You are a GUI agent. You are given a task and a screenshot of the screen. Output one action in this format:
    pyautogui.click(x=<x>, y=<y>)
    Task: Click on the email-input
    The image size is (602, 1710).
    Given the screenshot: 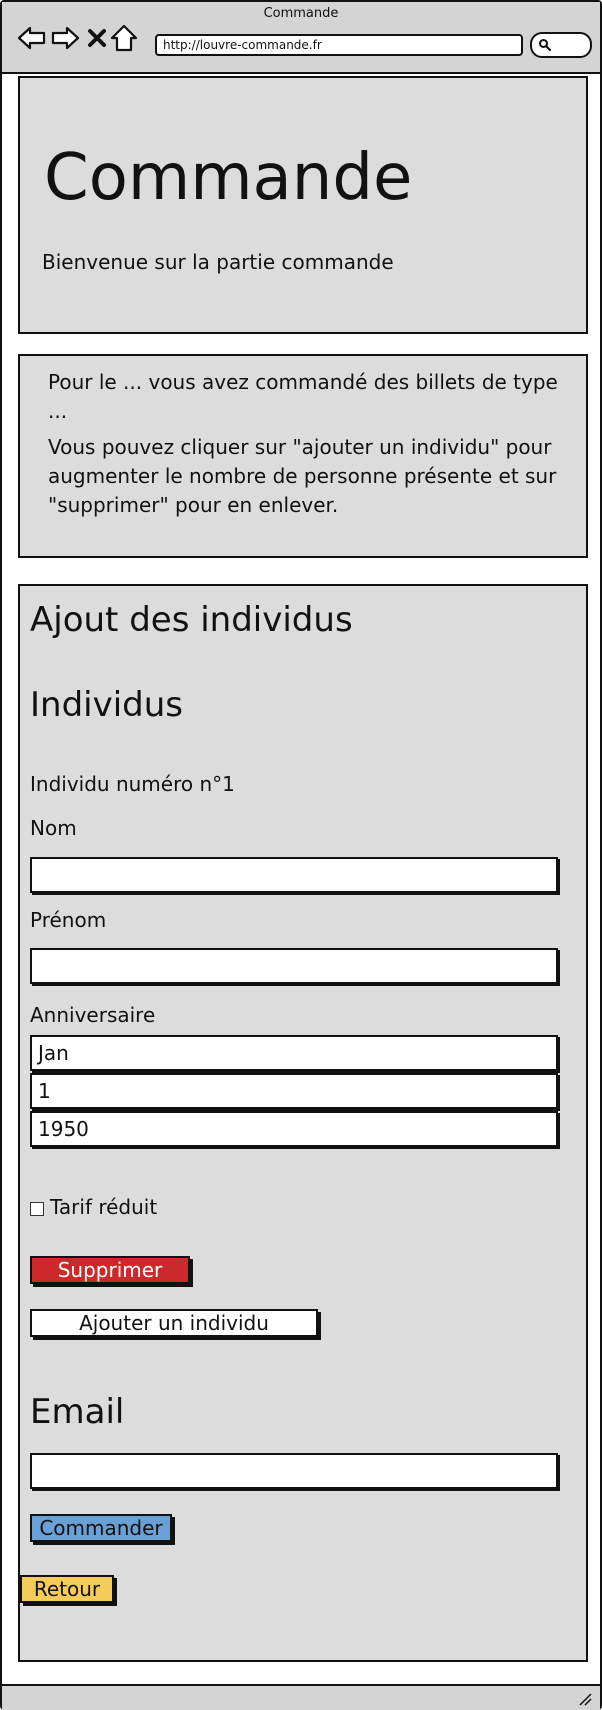 What is the action you would take?
    pyautogui.click(x=294, y=1471)
    